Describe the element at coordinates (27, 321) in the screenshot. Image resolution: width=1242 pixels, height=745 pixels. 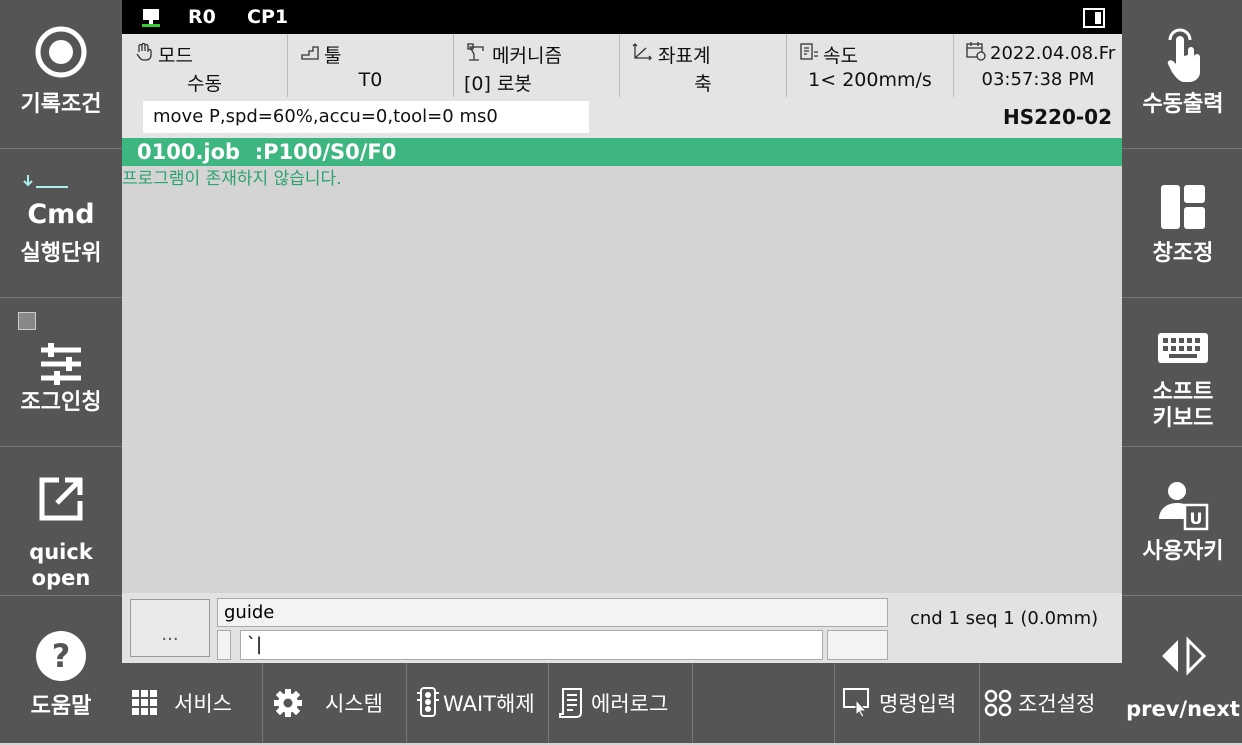
I see `checkbox-icon` at that location.